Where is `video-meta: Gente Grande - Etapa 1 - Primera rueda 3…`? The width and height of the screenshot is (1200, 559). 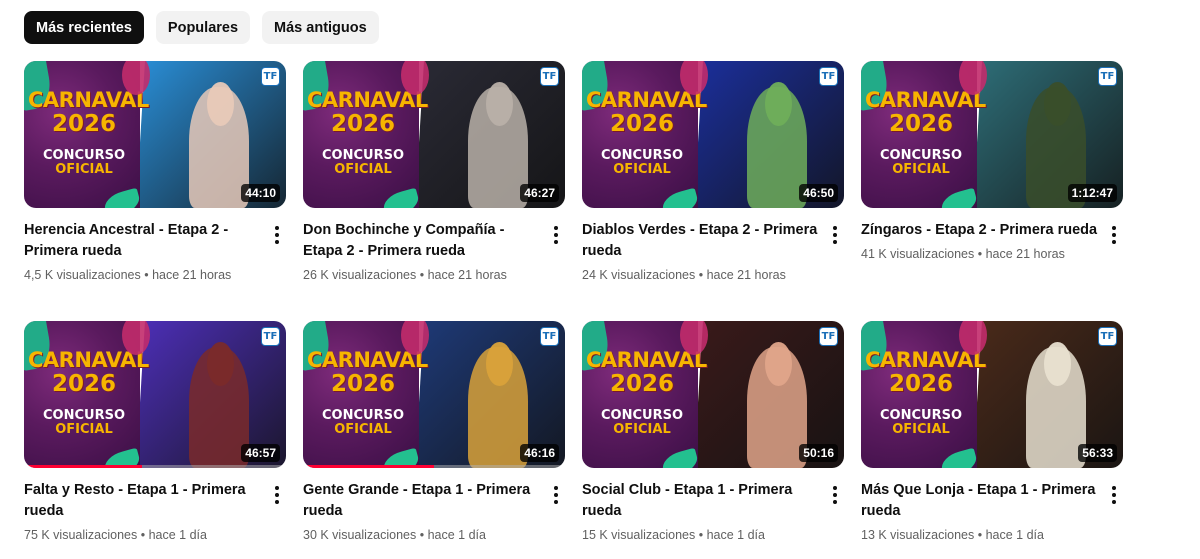 video-meta: Gente Grande - Etapa 1 - Primera rueda 3… is located at coordinates (423, 512).